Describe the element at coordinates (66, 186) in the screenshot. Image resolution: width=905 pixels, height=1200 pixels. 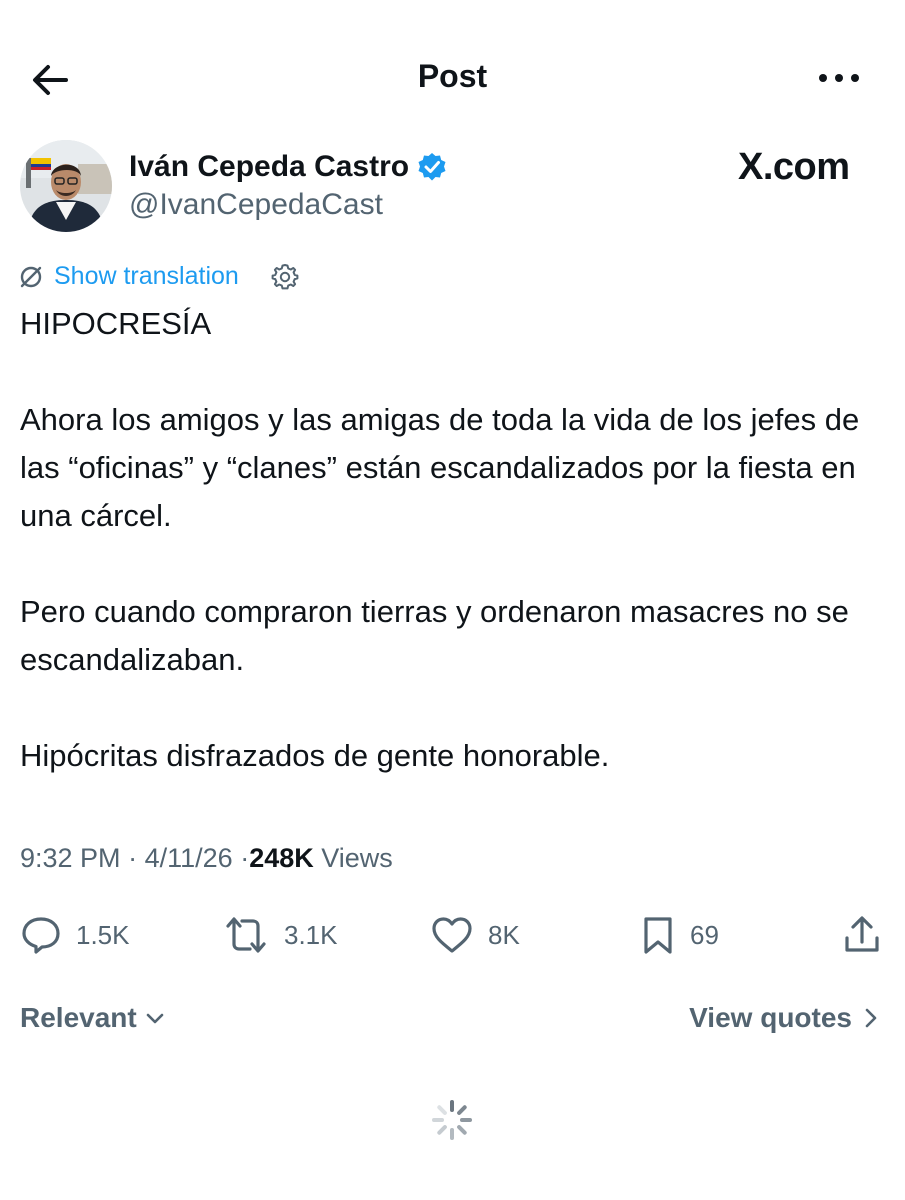
I see `avatar` at that location.